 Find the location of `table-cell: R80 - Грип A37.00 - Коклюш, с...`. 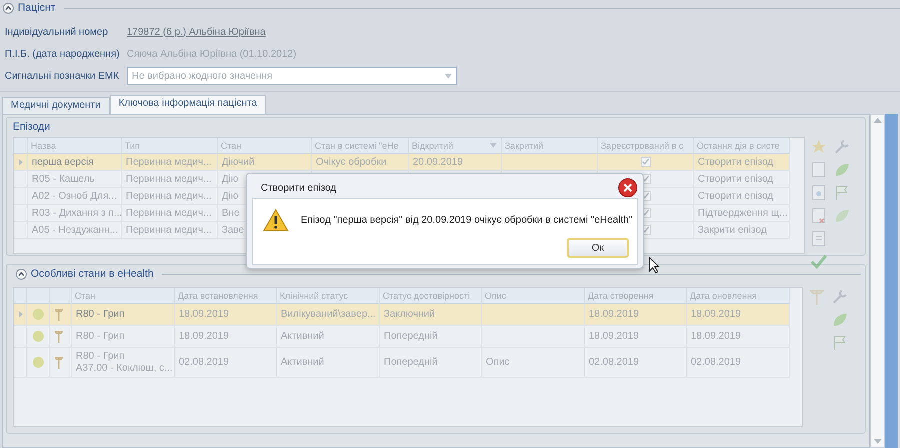

table-cell: R80 - Грип A37.00 - Коклюш, с... is located at coordinates (124, 362).